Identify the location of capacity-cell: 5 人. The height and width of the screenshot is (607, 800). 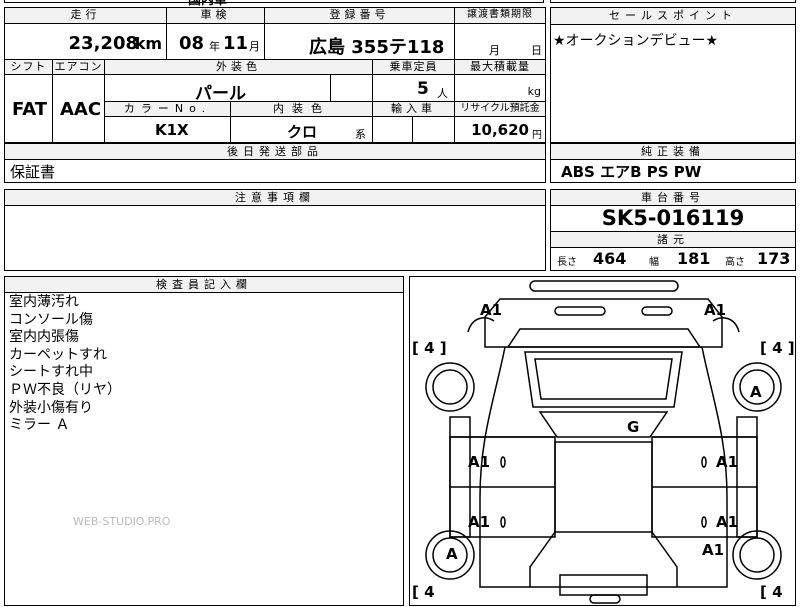
(414, 88).